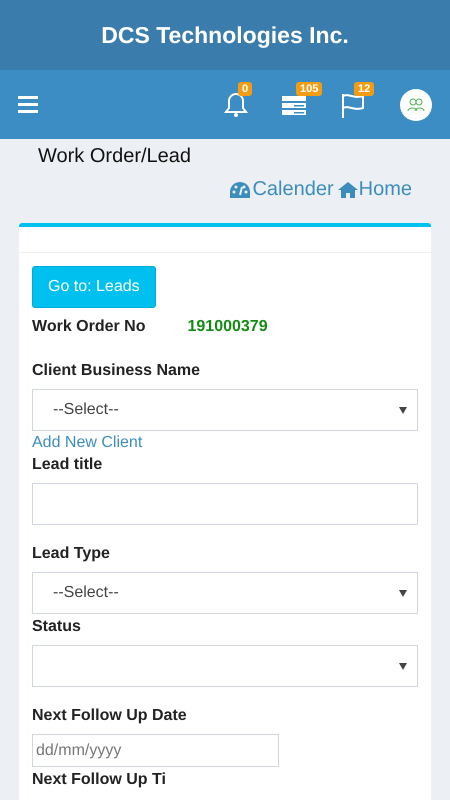  I want to click on dropdown-field, so click(225, 666).